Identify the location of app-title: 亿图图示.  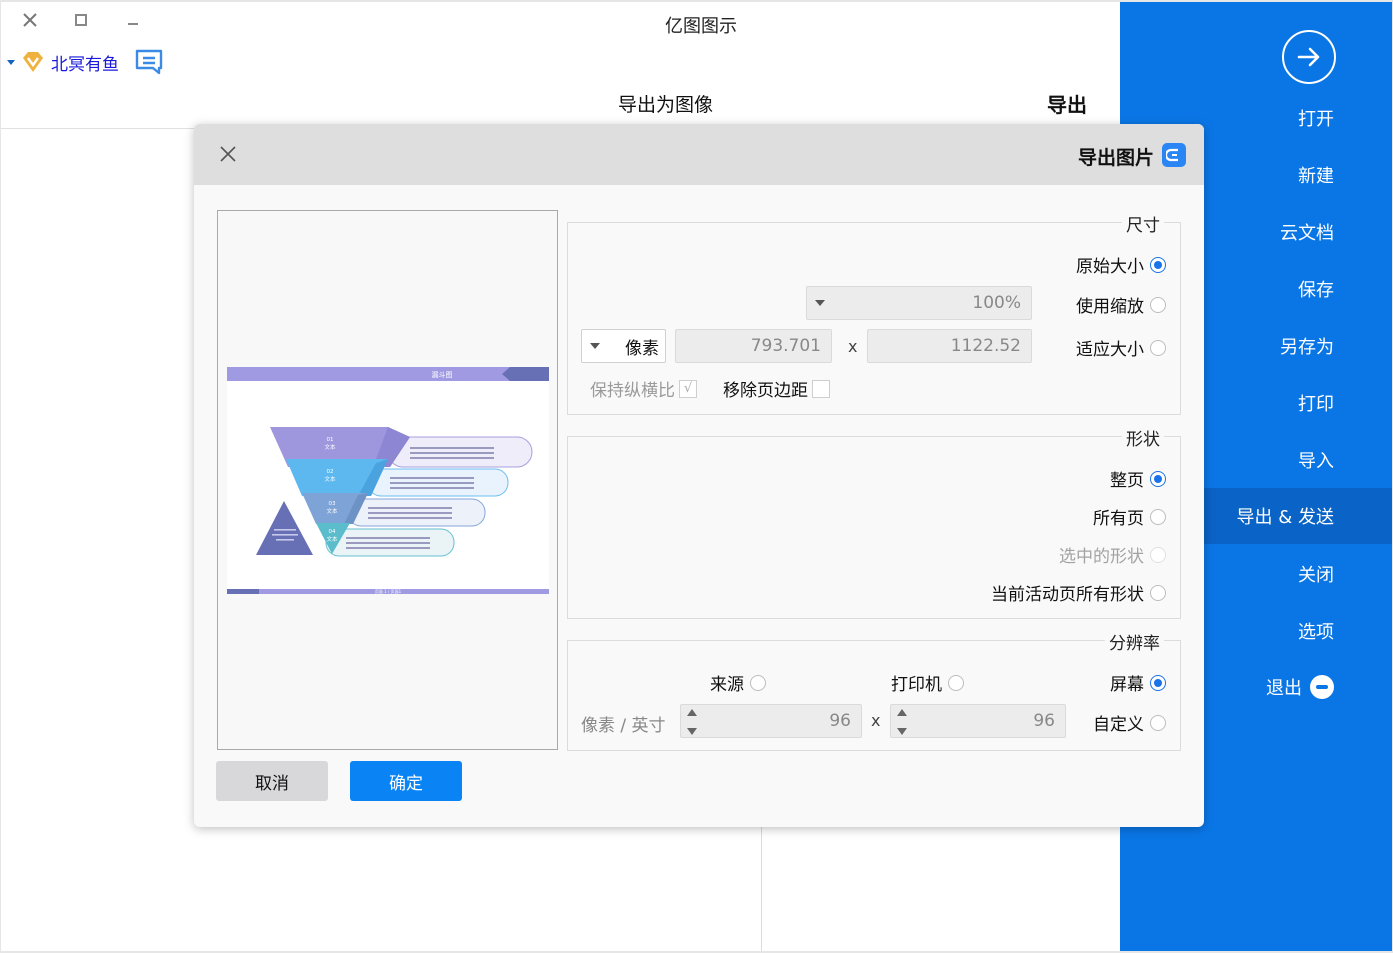
(701, 26).